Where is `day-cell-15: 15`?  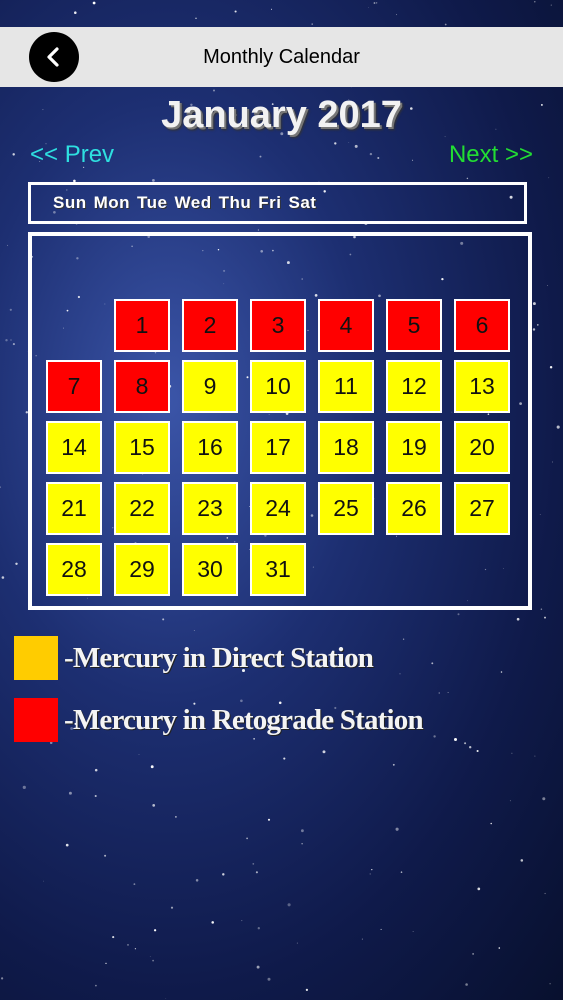 day-cell-15: 15 is located at coordinates (142, 447).